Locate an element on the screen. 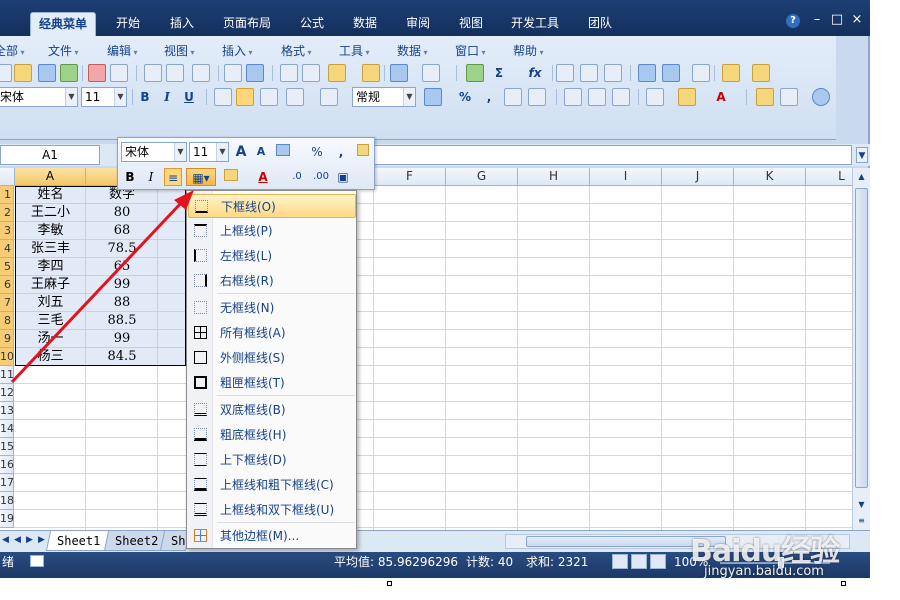 The width and height of the screenshot is (900, 600). cell: 汤一 is located at coordinates (50, 339).